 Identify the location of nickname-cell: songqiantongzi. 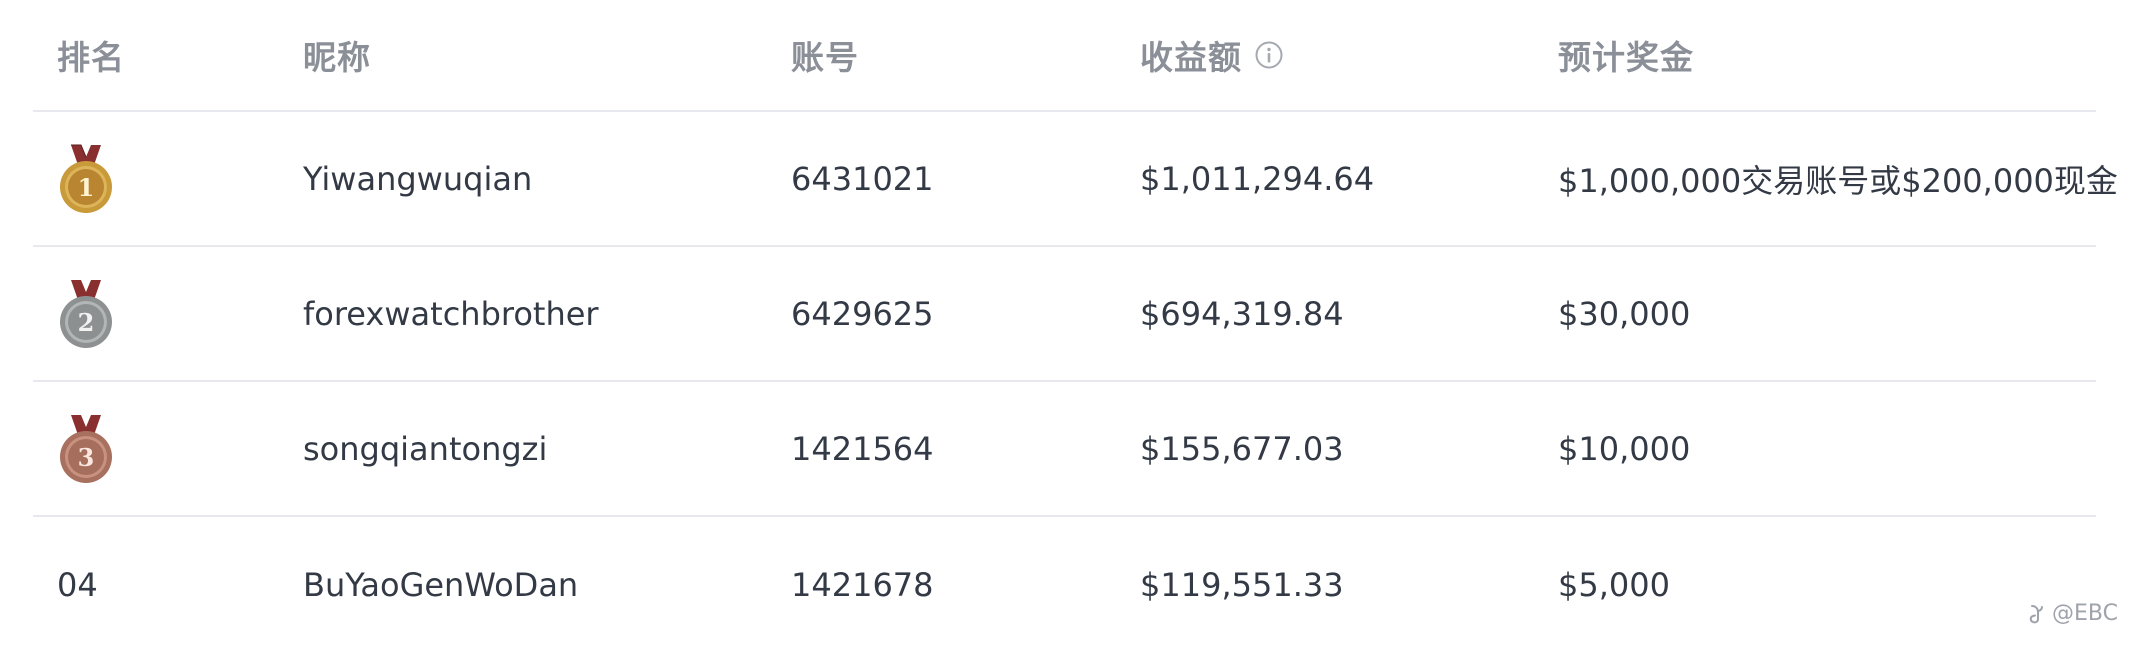
(425, 448).